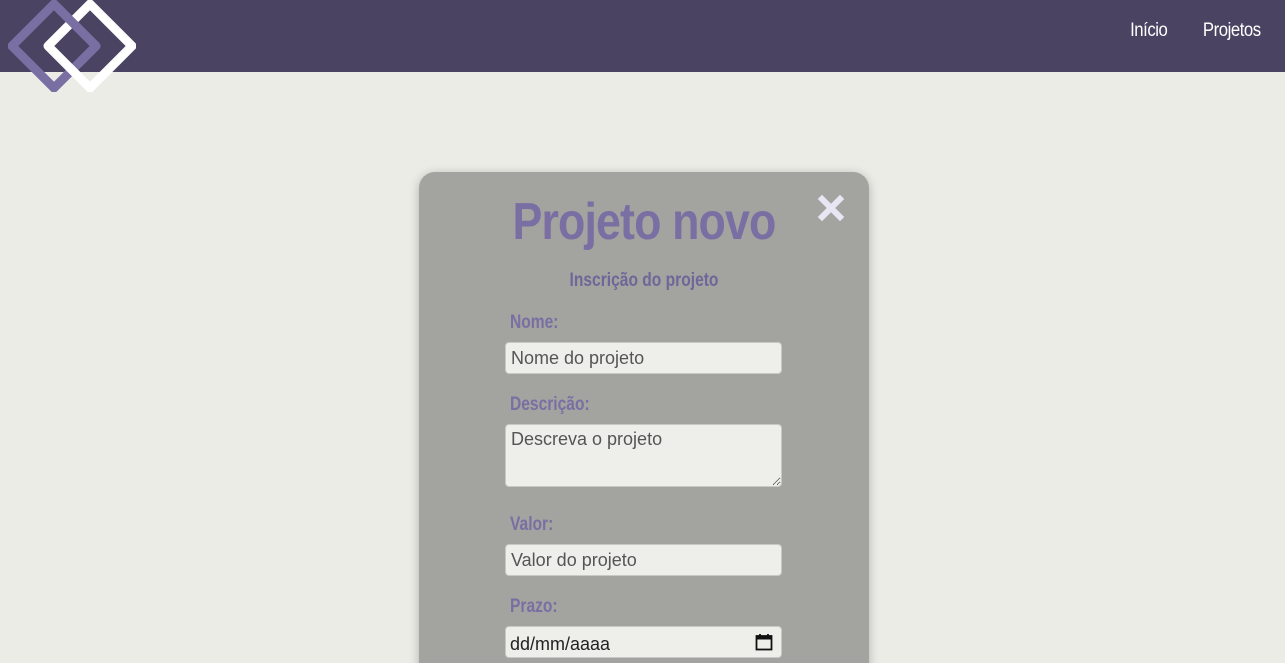  I want to click on value-input, so click(643, 560).